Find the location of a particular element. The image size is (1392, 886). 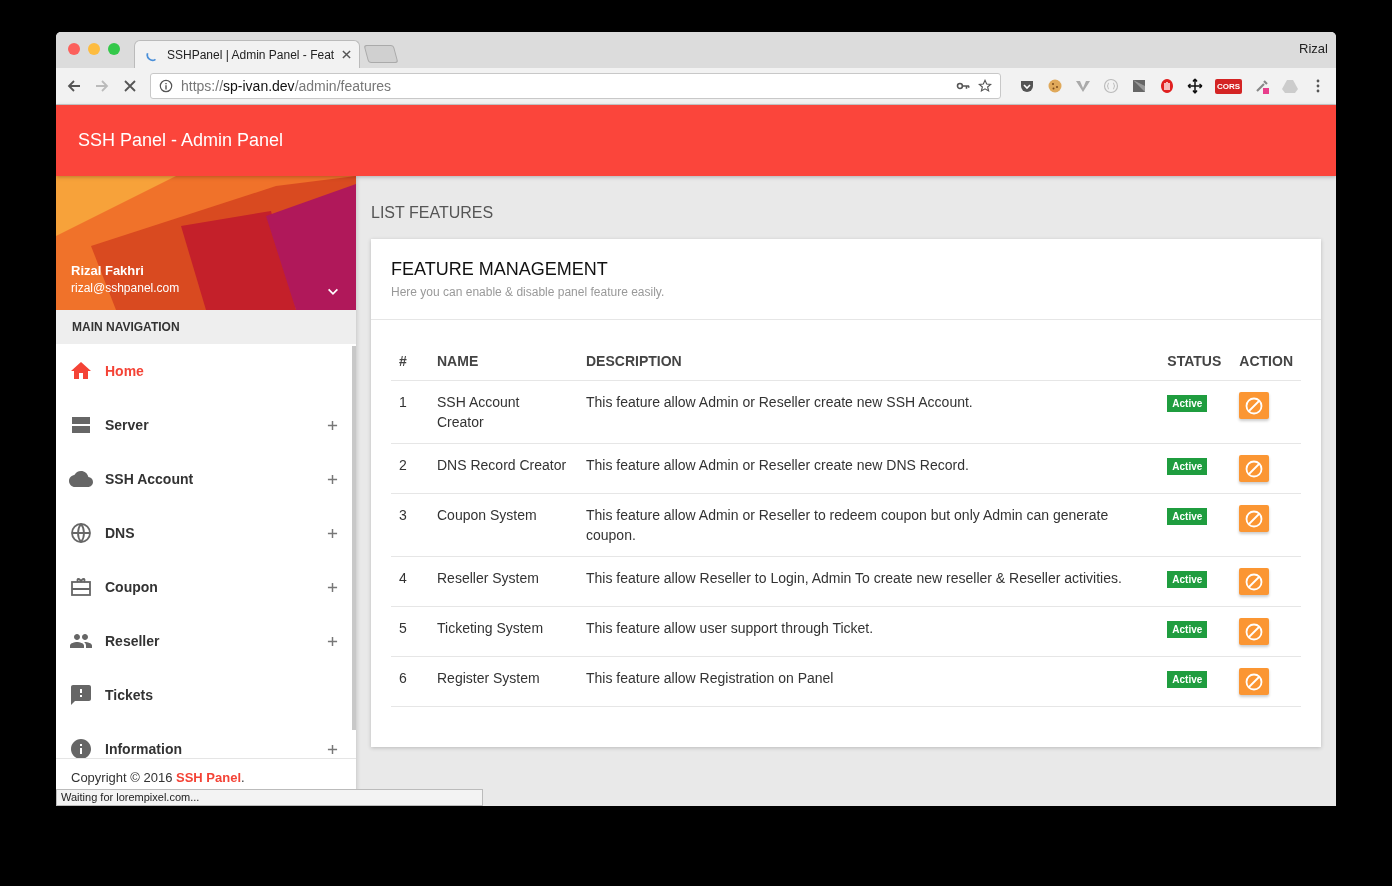

move-icon is located at coordinates (1194, 86).